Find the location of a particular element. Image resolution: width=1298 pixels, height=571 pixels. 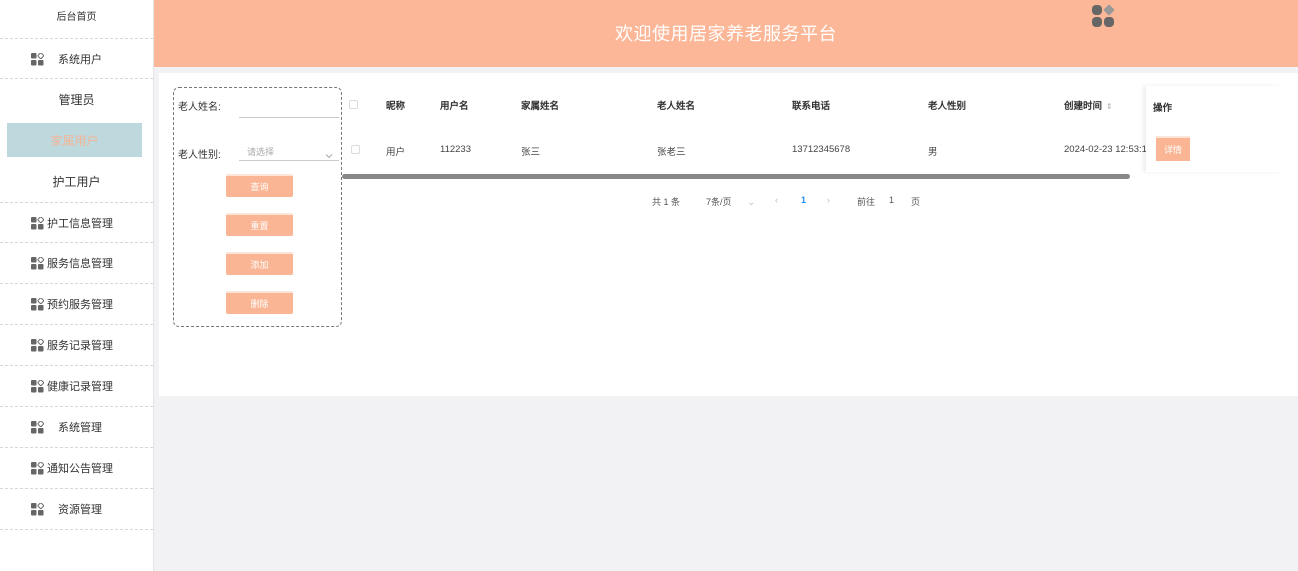

sidebar-item-label: 服务记录管理 is located at coordinates (80, 346).